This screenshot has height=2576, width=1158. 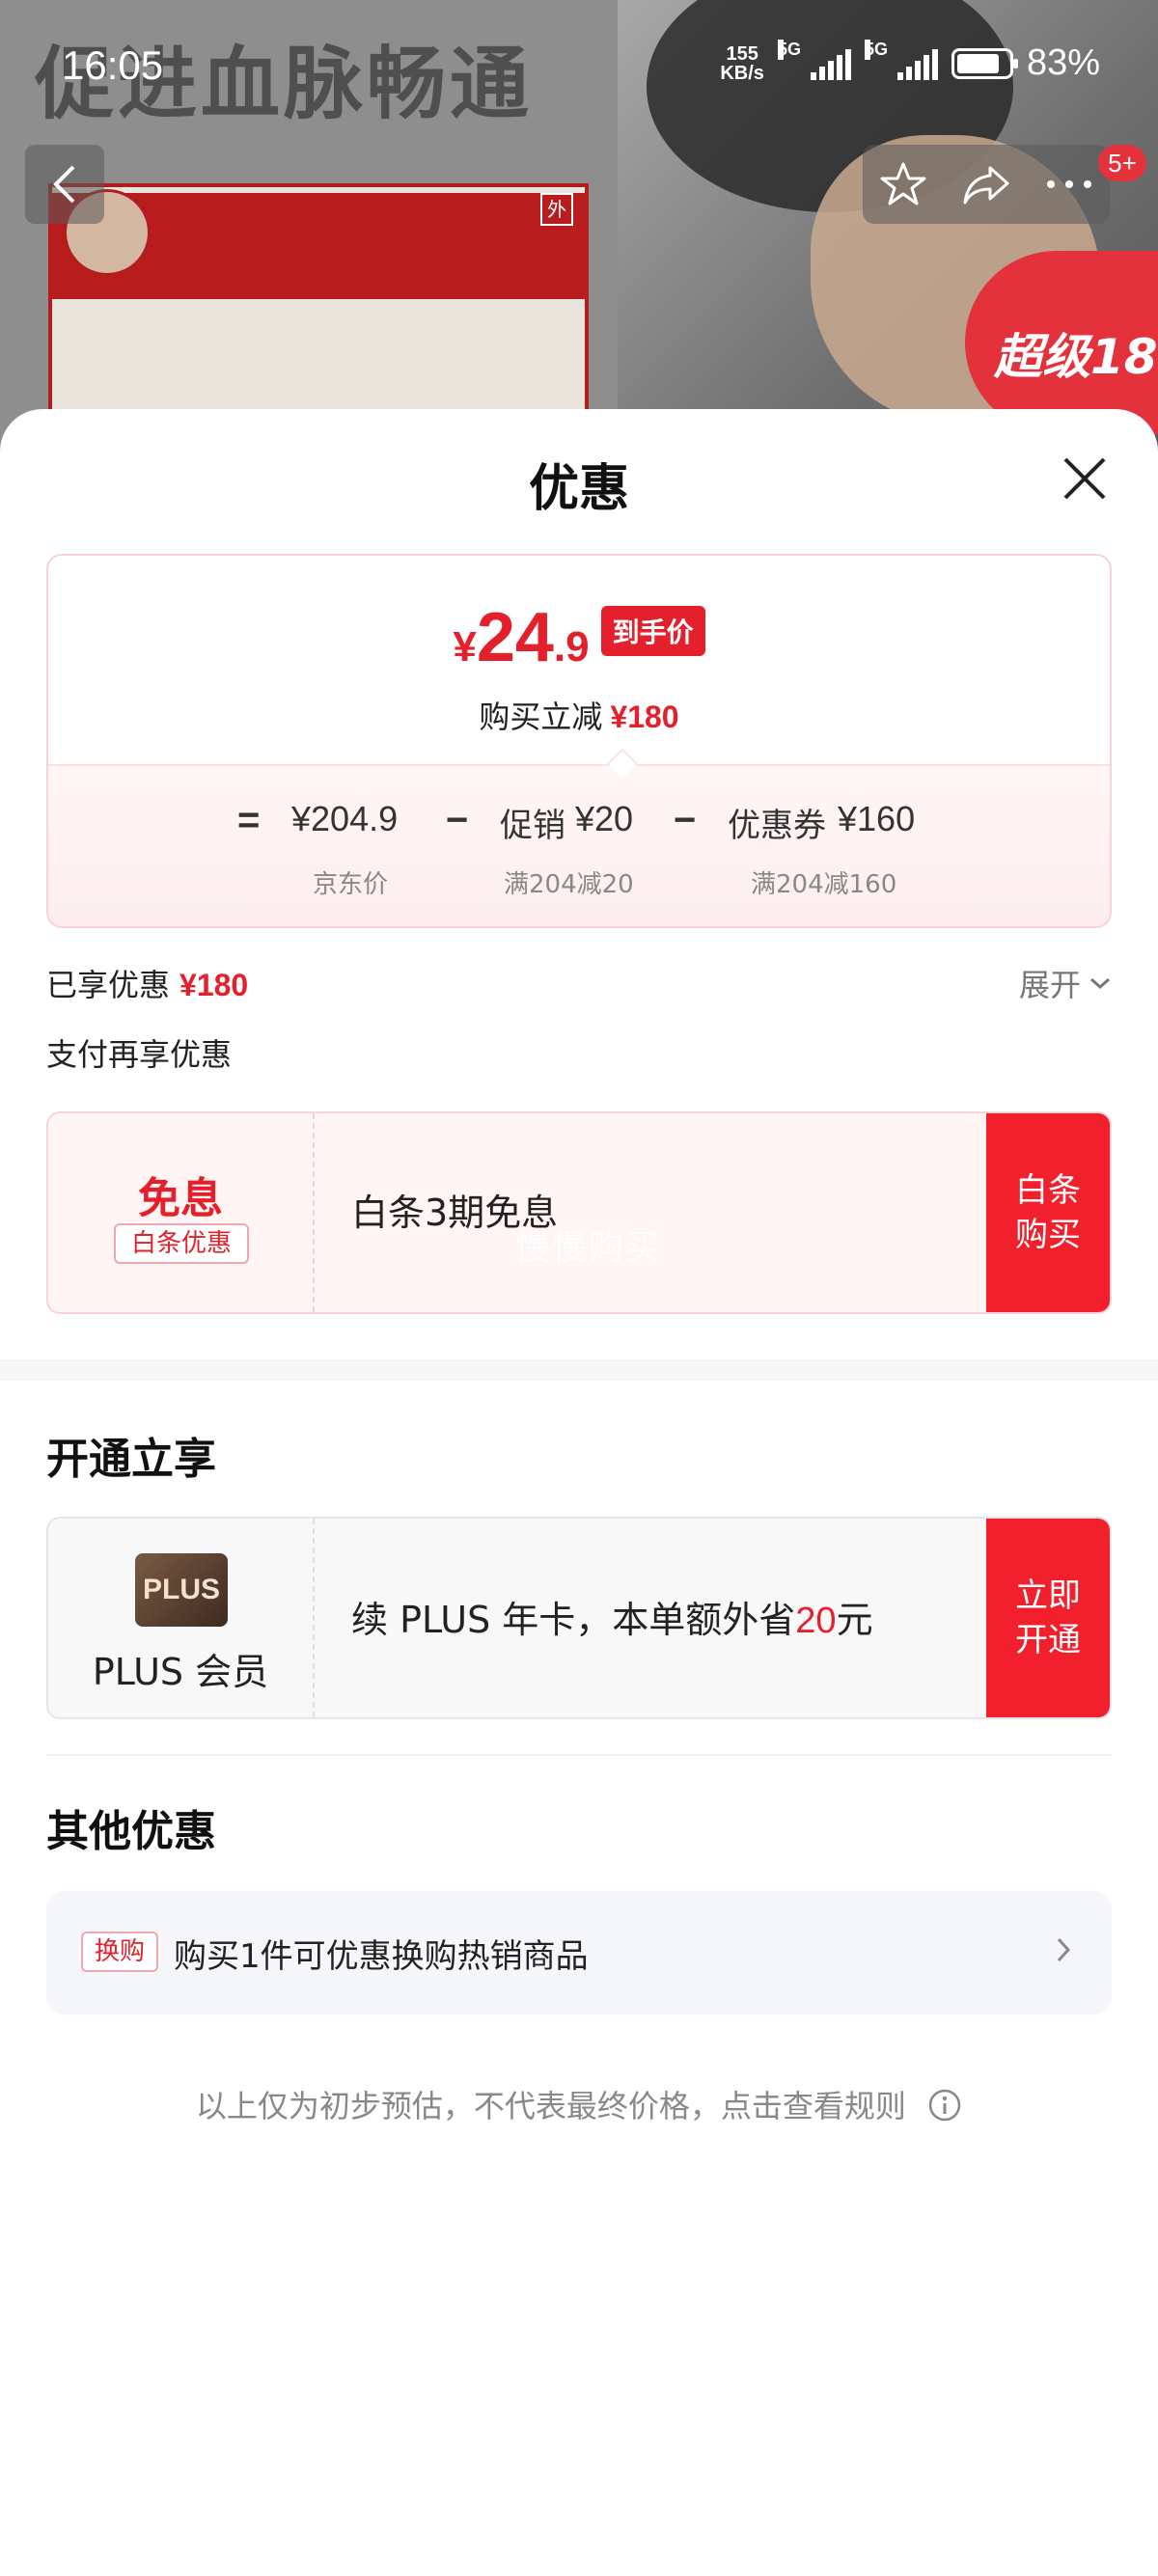 What do you see at coordinates (181, 1243) in the screenshot?
I see `baitiao-offer-tag: 白条优惠` at bounding box center [181, 1243].